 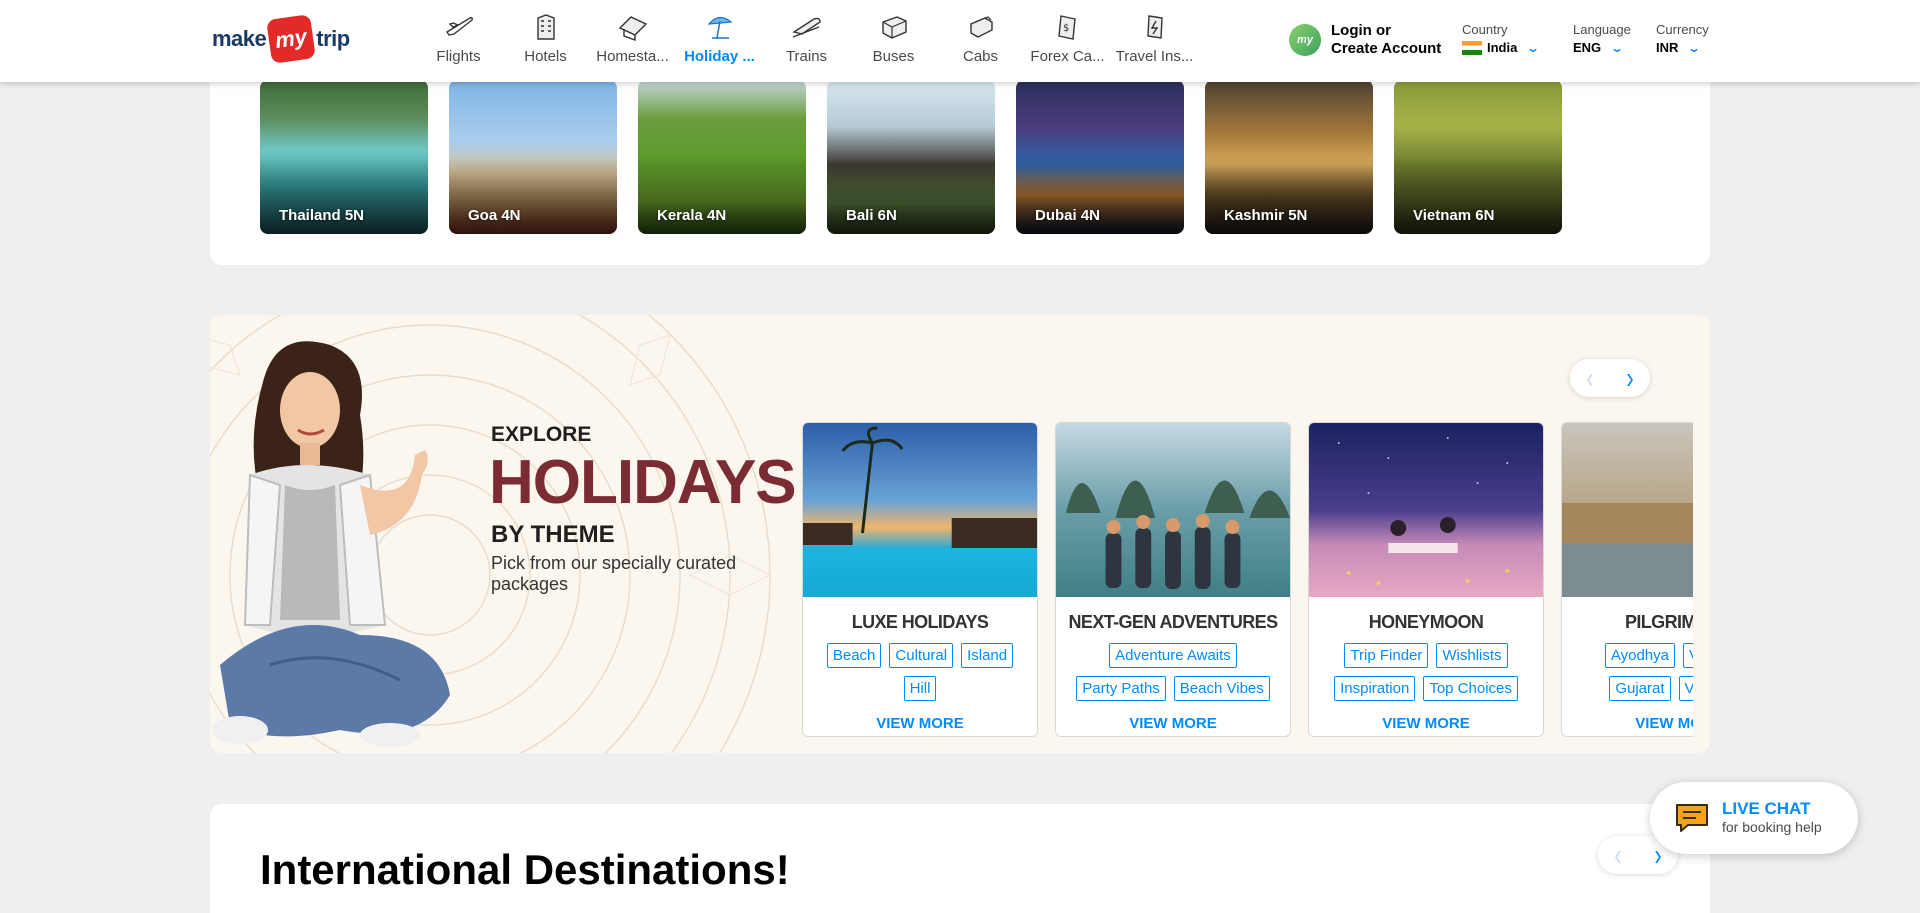 I want to click on india-flag-icon, so click(x=1472, y=47).